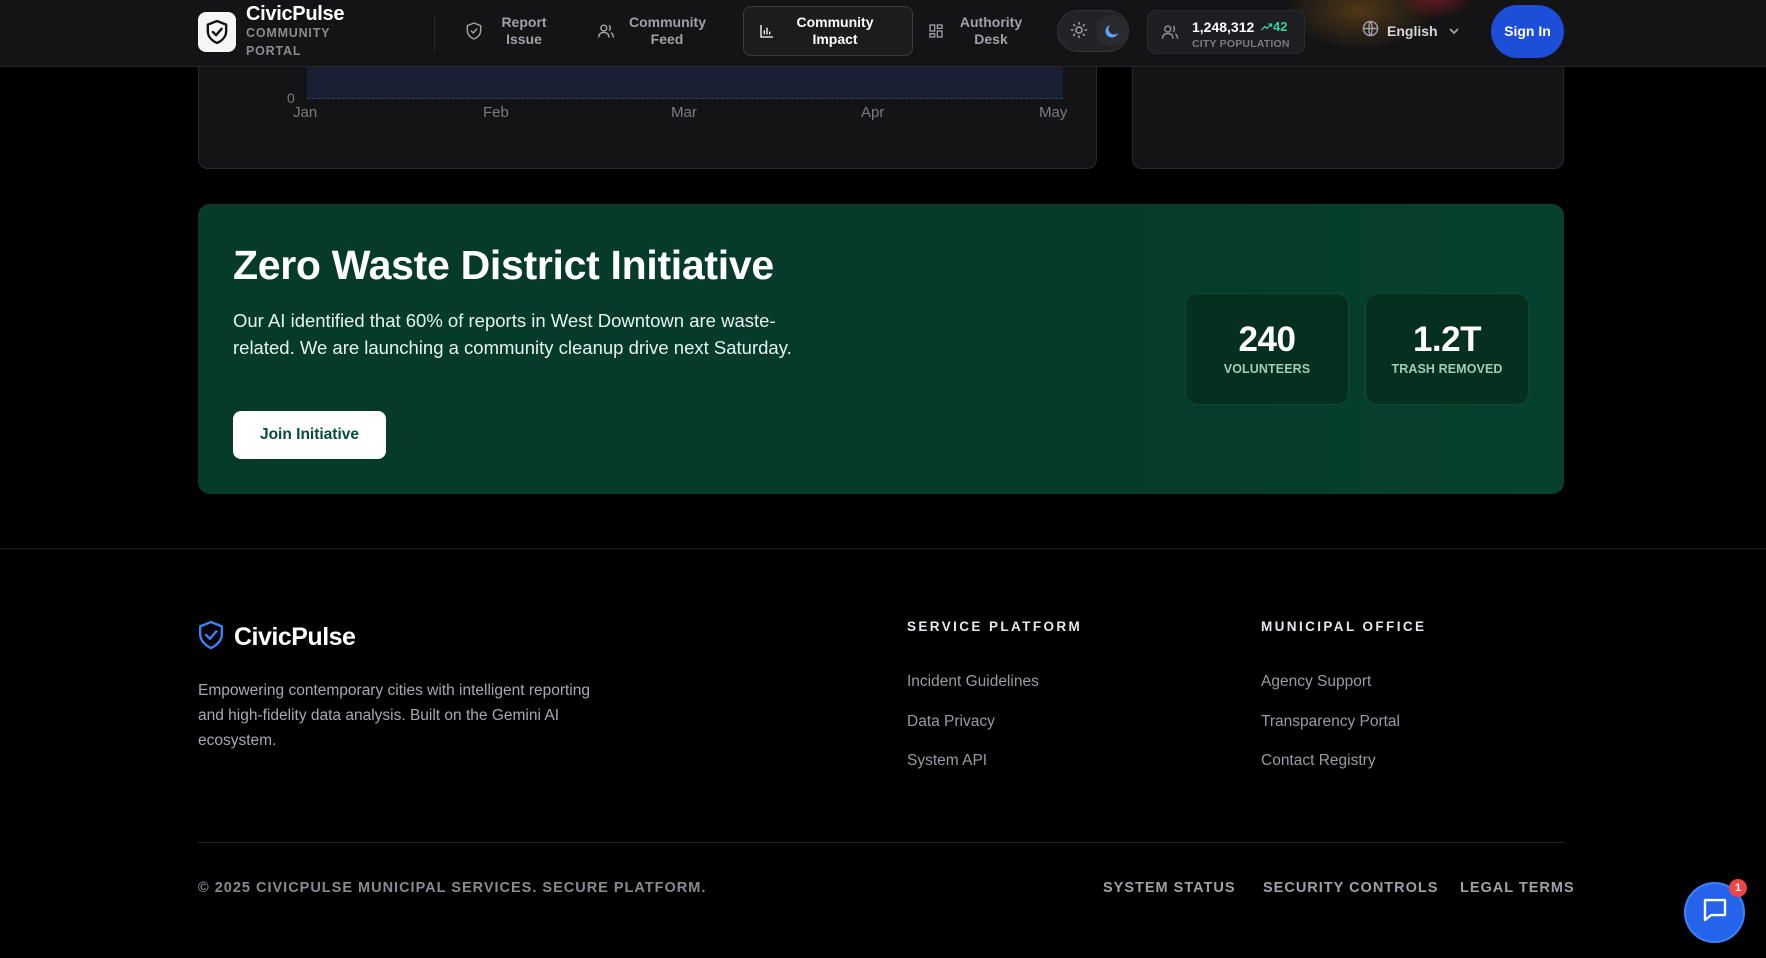 This screenshot has height=958, width=1766. I want to click on nav-label: Community Impact, so click(835, 30).